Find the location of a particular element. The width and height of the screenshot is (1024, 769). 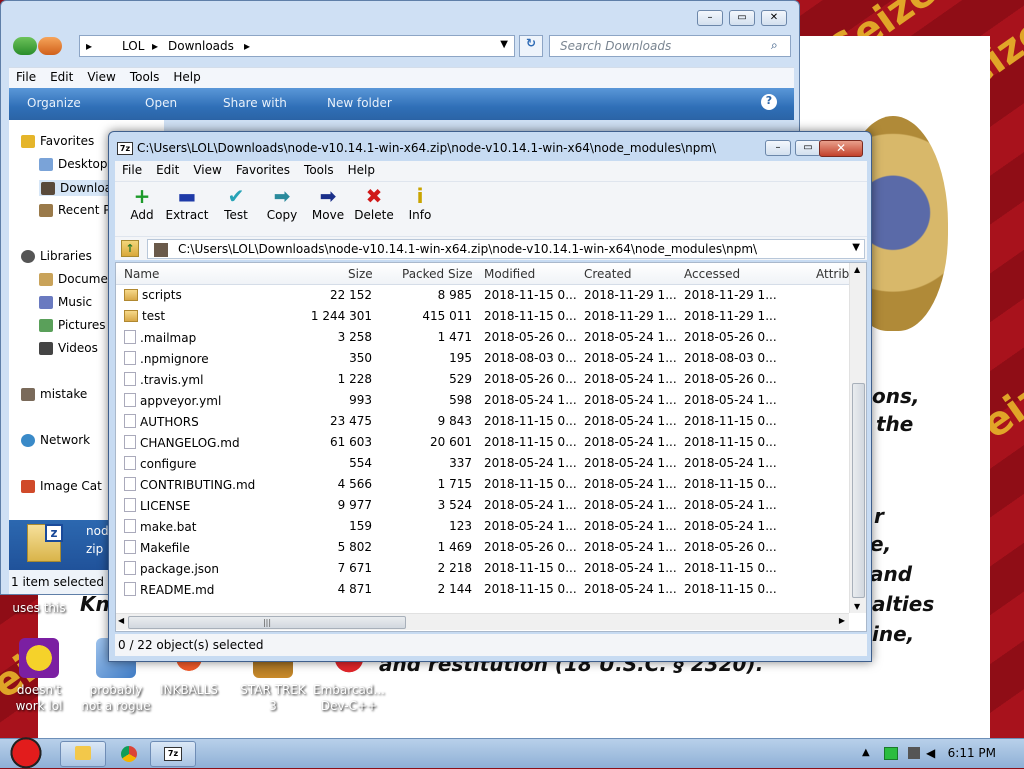

volume-icon: ◀ is located at coordinates (930, 753).